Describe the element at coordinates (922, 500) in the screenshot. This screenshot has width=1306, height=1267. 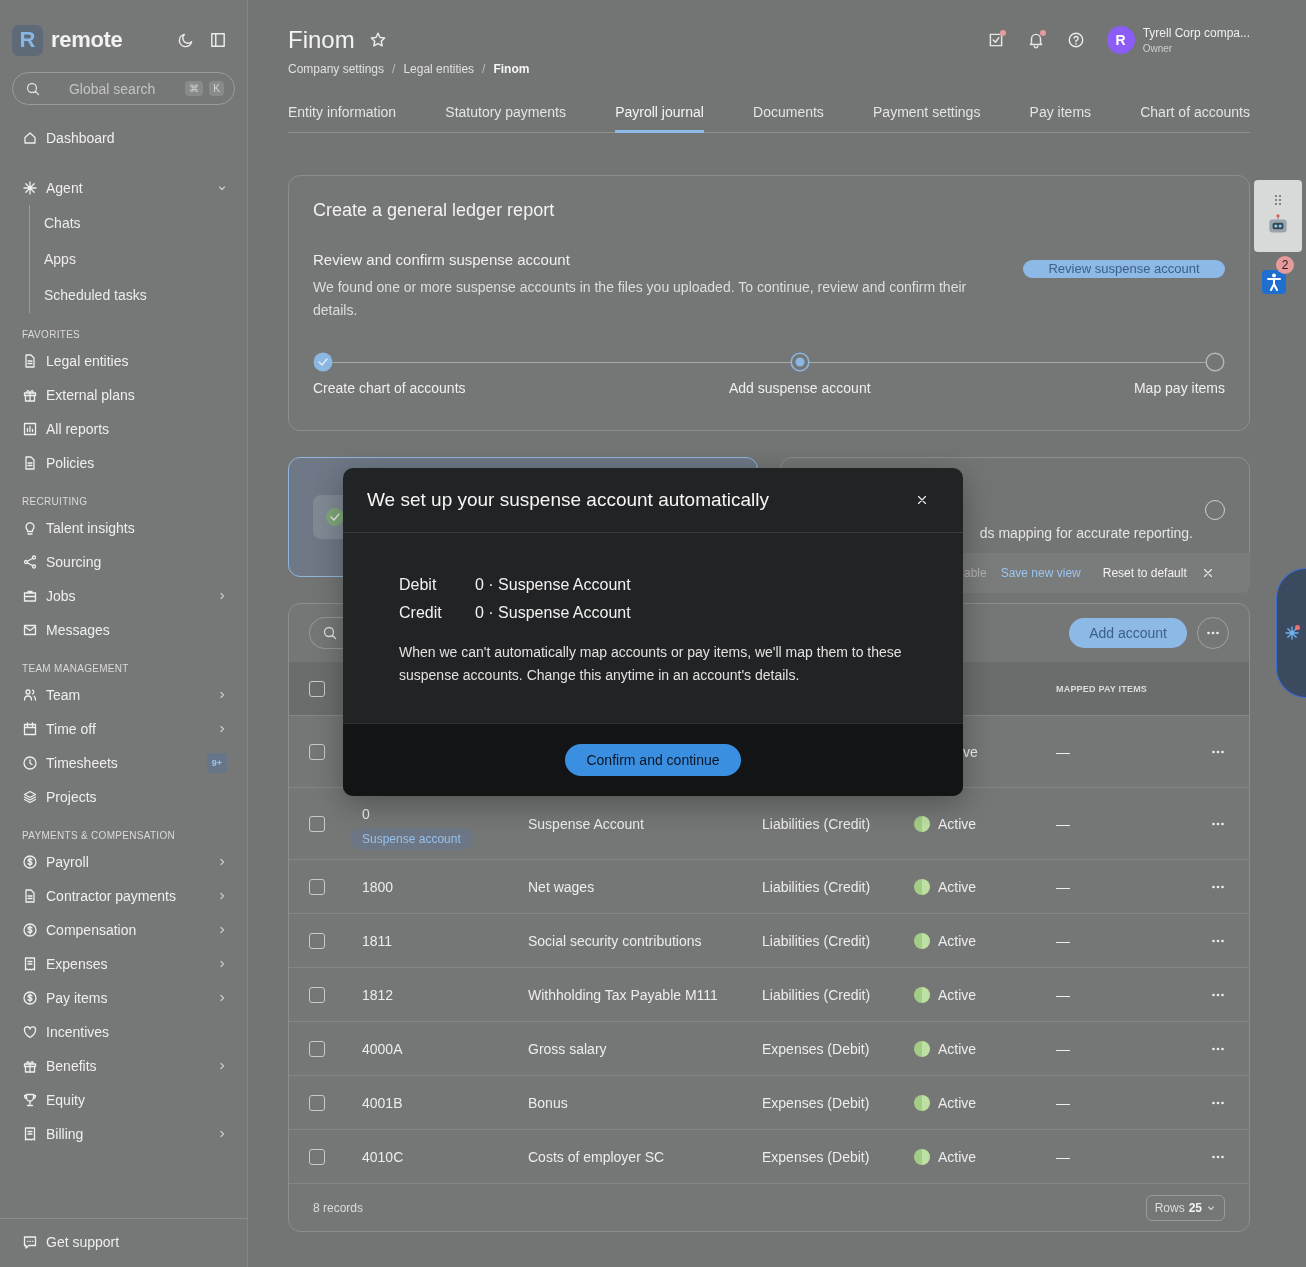
I see `close-icon` at that location.